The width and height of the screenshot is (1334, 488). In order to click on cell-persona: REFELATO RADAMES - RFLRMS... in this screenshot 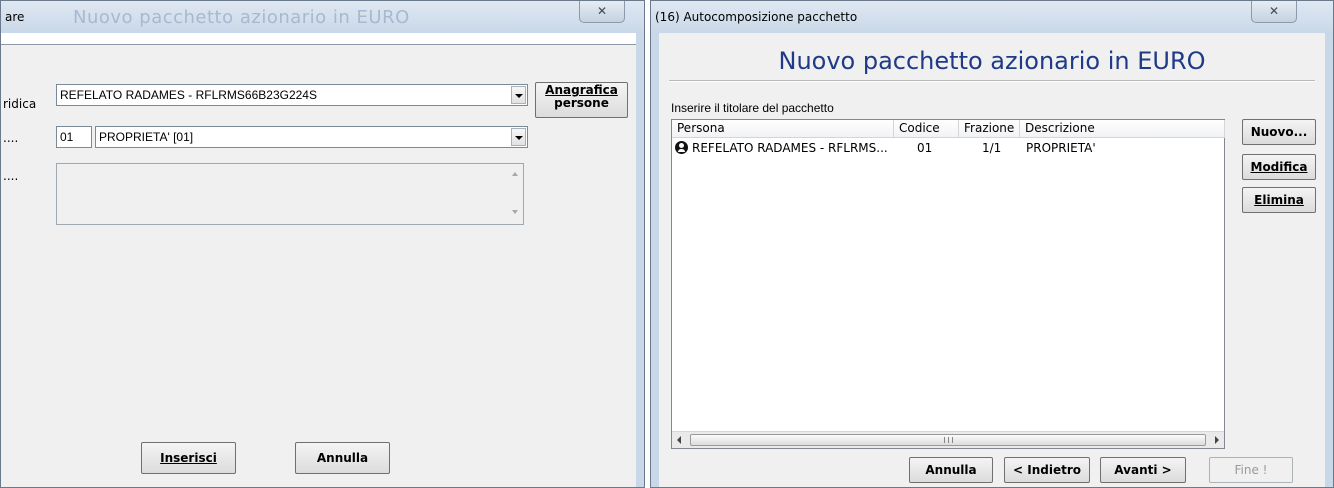, I will do `click(790, 148)`.